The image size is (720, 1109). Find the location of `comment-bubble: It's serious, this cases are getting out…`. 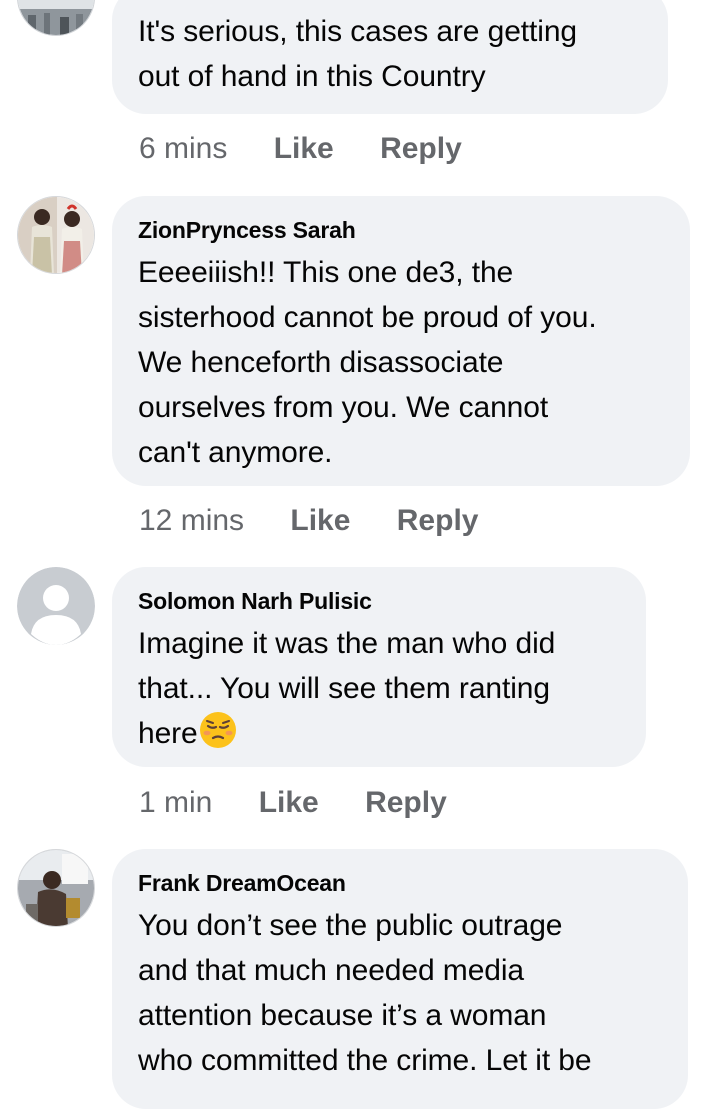

comment-bubble: It's serious, this cases are getting out… is located at coordinates (390, 57).